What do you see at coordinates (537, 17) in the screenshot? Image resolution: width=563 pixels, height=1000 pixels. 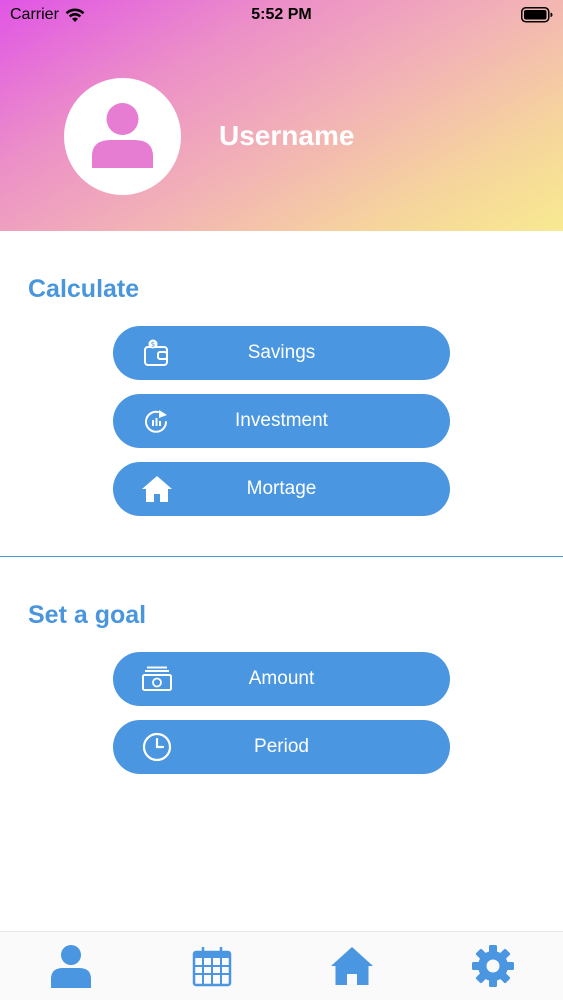 I see `battery-icon` at bounding box center [537, 17].